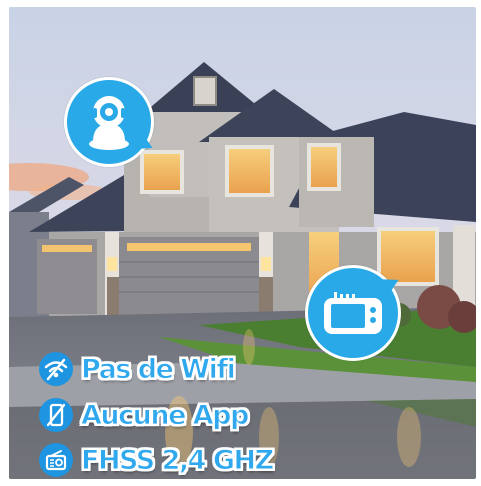  Describe the element at coordinates (158, 369) in the screenshot. I see `feature-label: Pas de Wifi` at that location.